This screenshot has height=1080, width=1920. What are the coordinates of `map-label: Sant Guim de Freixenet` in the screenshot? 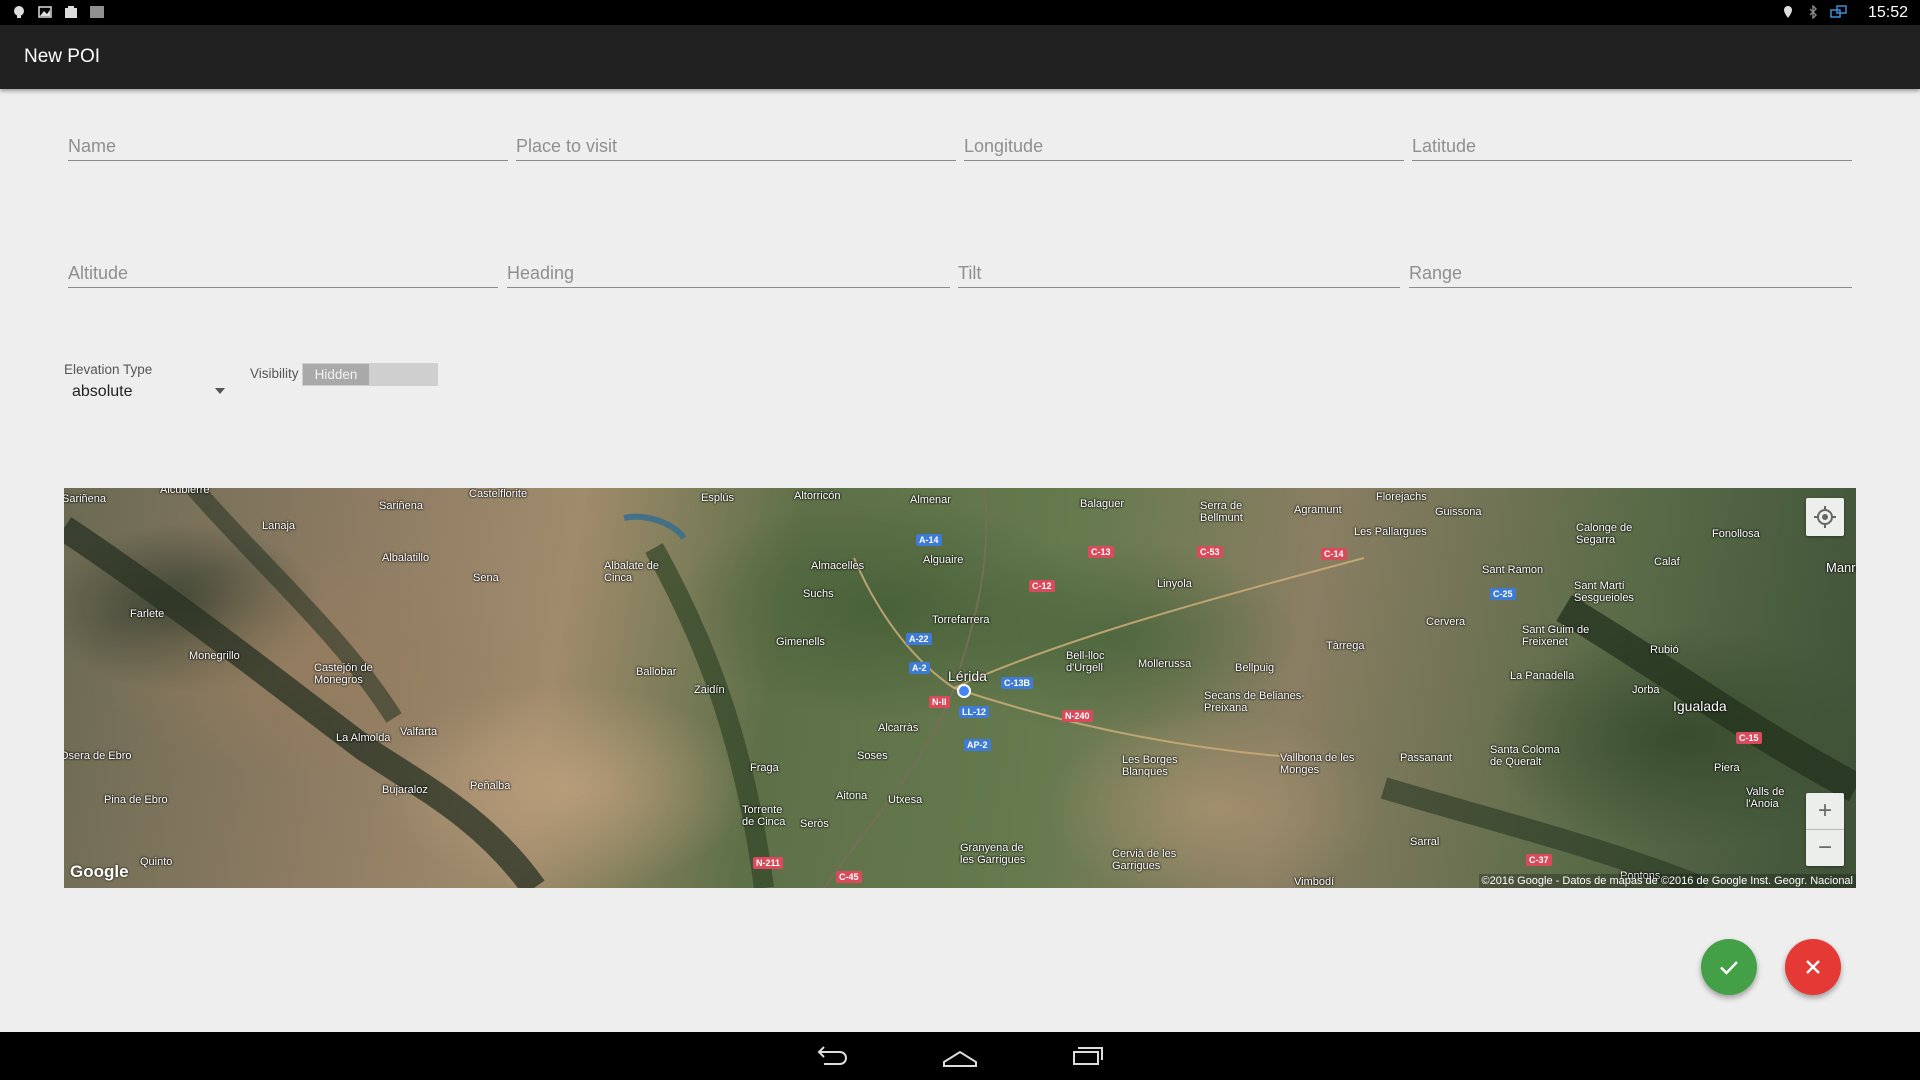 It's located at (1556, 636).